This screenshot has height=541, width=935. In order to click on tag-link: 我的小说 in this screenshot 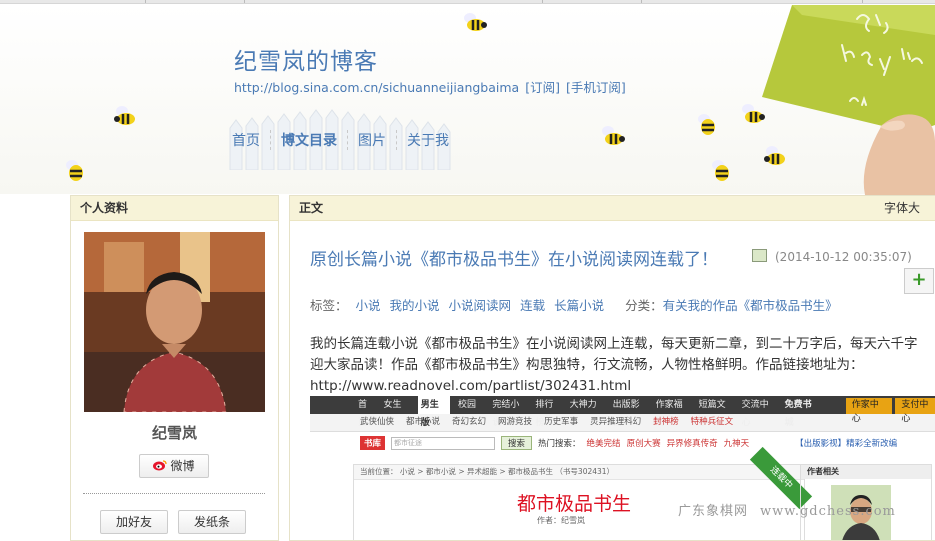, I will do `click(415, 305)`.